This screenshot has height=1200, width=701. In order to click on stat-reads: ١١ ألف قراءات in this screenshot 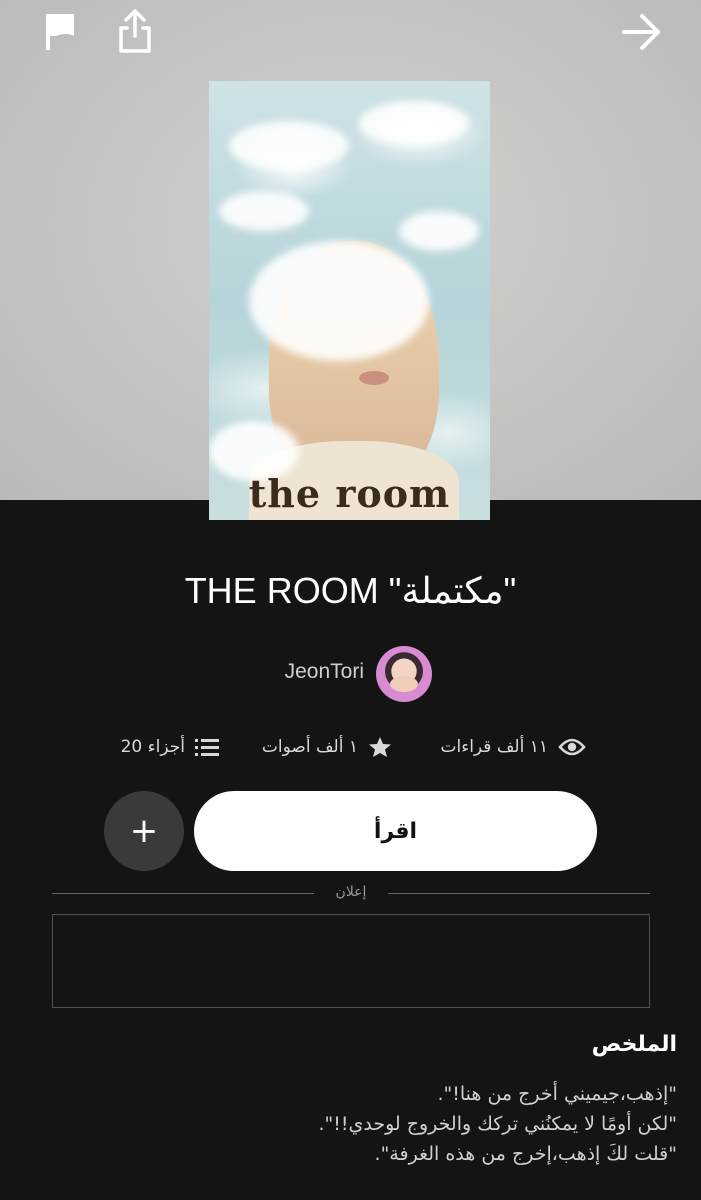, I will do `click(513, 747)`.